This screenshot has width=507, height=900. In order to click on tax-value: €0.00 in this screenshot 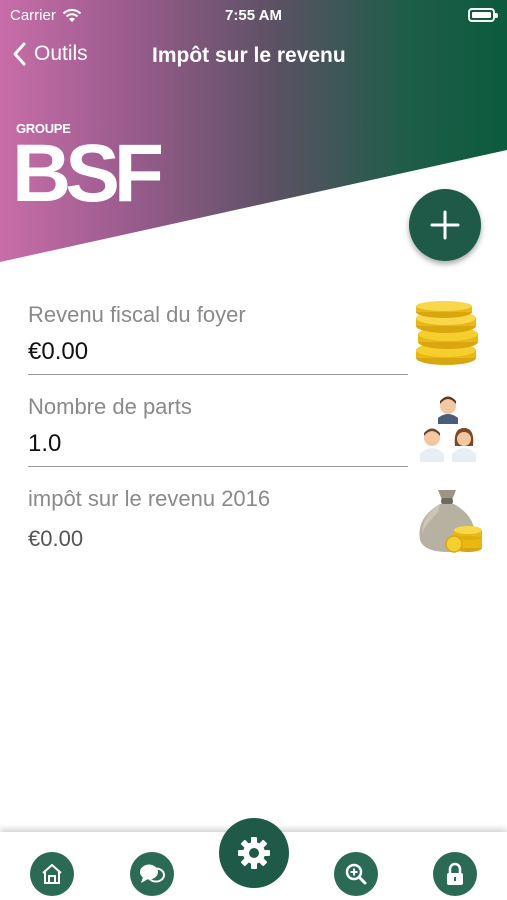, I will do `click(56, 538)`.